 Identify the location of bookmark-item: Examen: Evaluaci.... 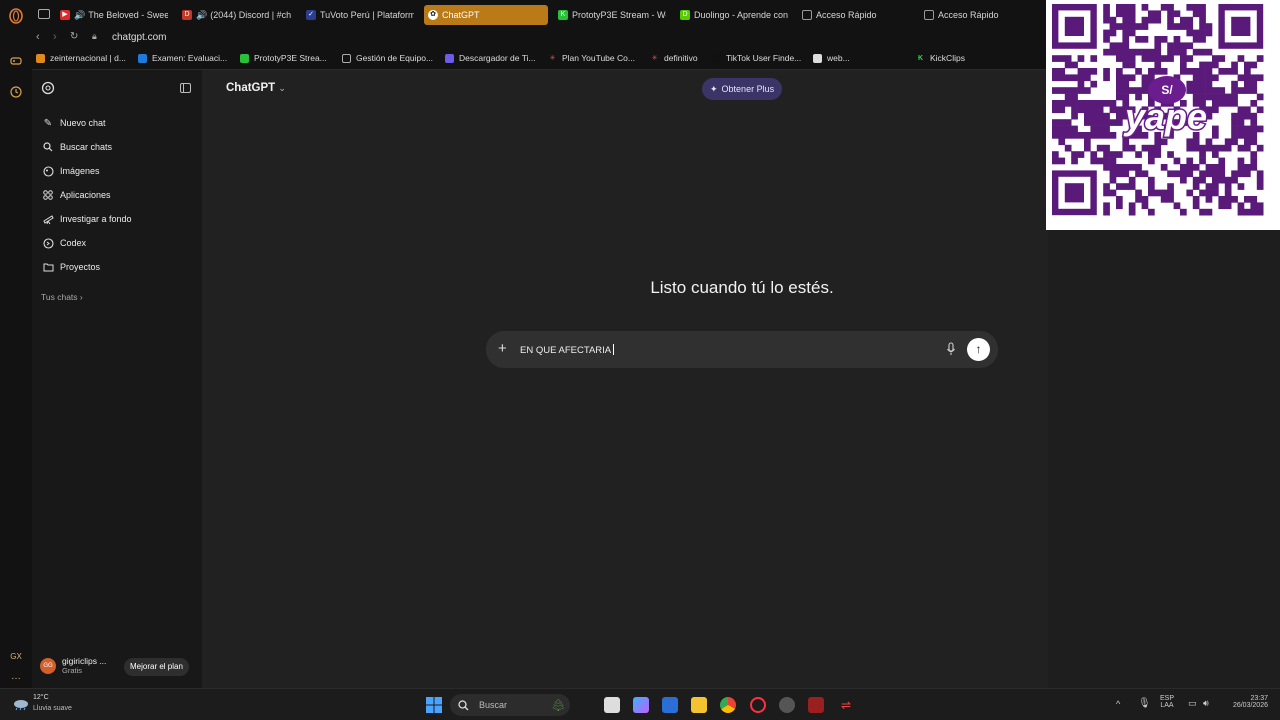
(182, 58).